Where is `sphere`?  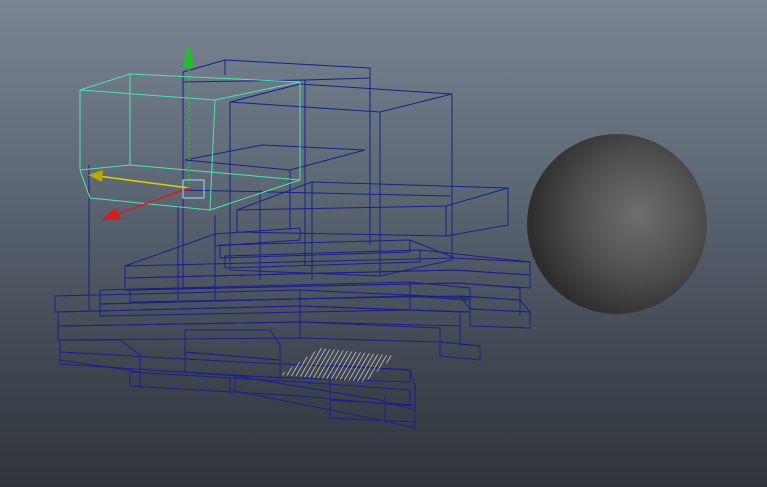
sphere is located at coordinates (617, 224).